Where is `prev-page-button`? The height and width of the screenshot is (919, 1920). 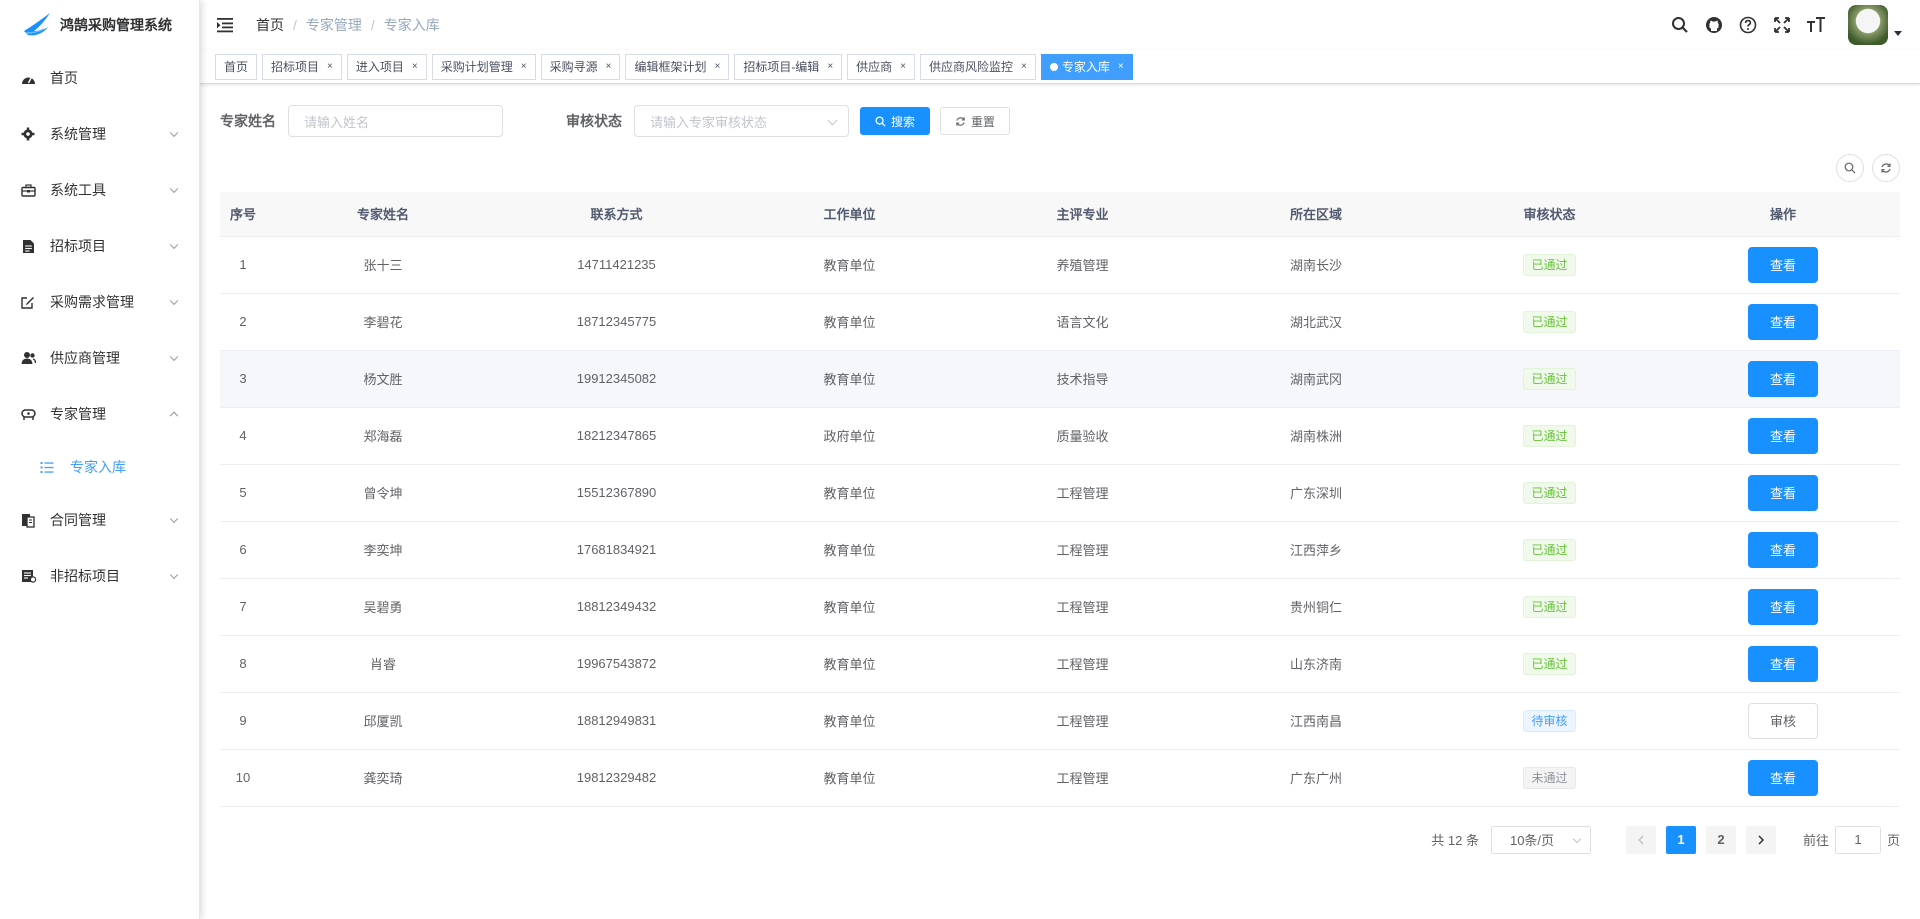 prev-page-button is located at coordinates (1640, 839).